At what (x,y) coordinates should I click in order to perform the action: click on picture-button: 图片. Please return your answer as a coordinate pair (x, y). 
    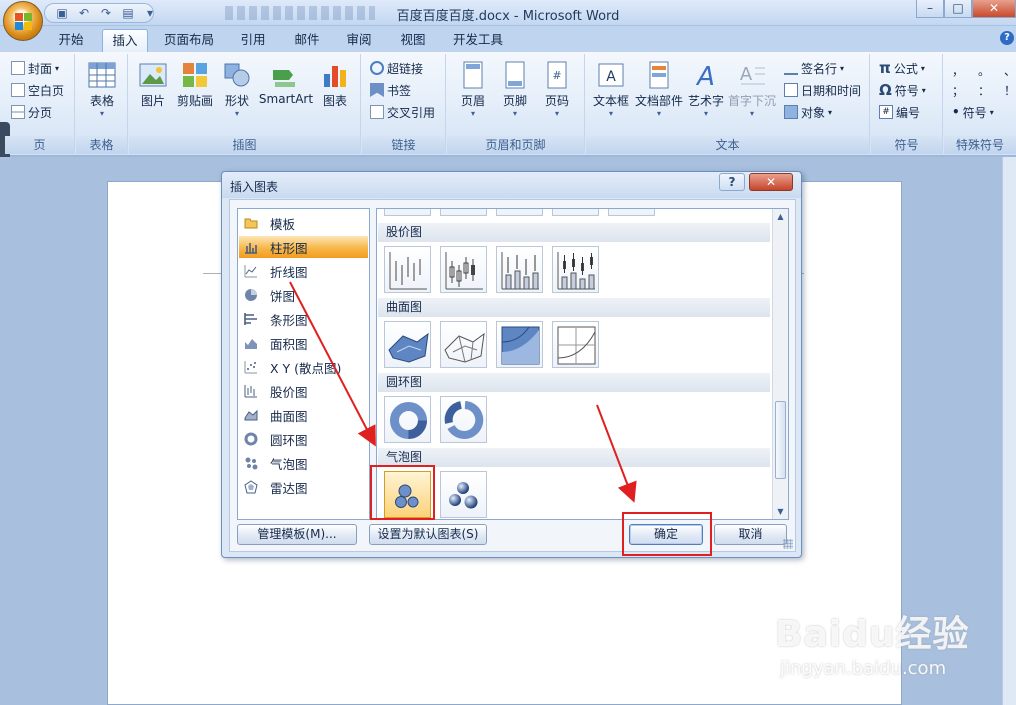
    Looking at the image, I should click on (153, 84).